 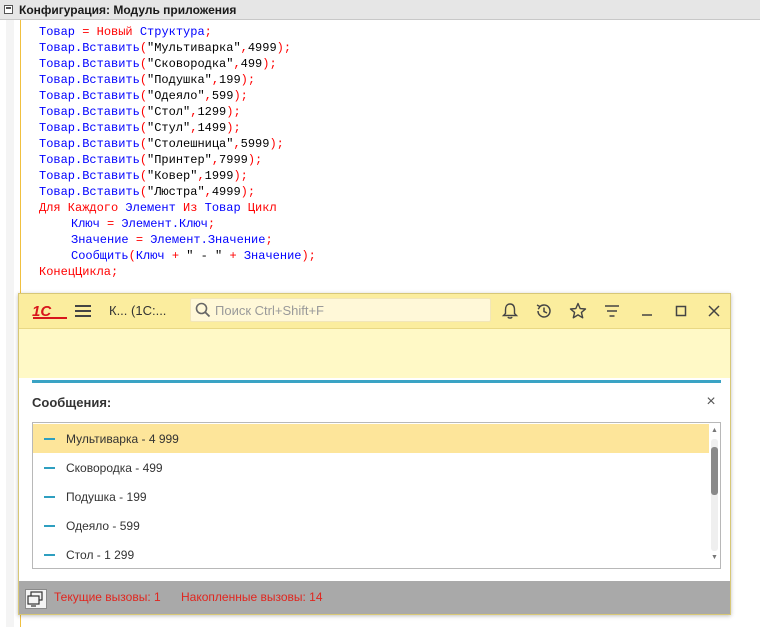 What do you see at coordinates (158, 64) in the screenshot?
I see `code-line: Товар.Вставить("Сковородка",499);` at bounding box center [158, 64].